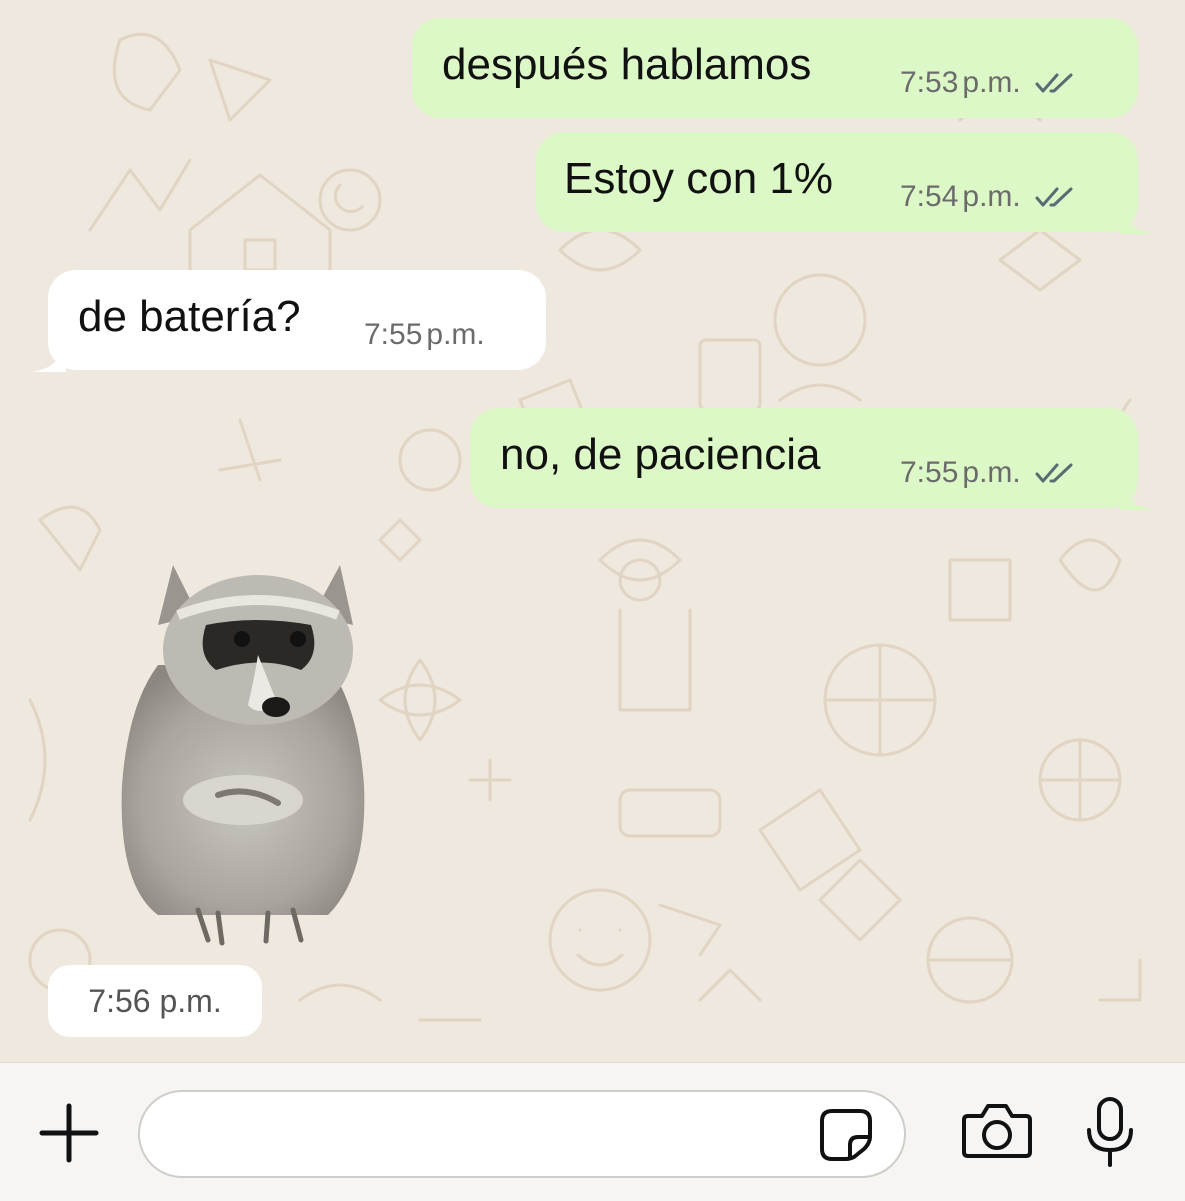 The image size is (1185, 1201). I want to click on message-time: 7:53, so click(929, 82).